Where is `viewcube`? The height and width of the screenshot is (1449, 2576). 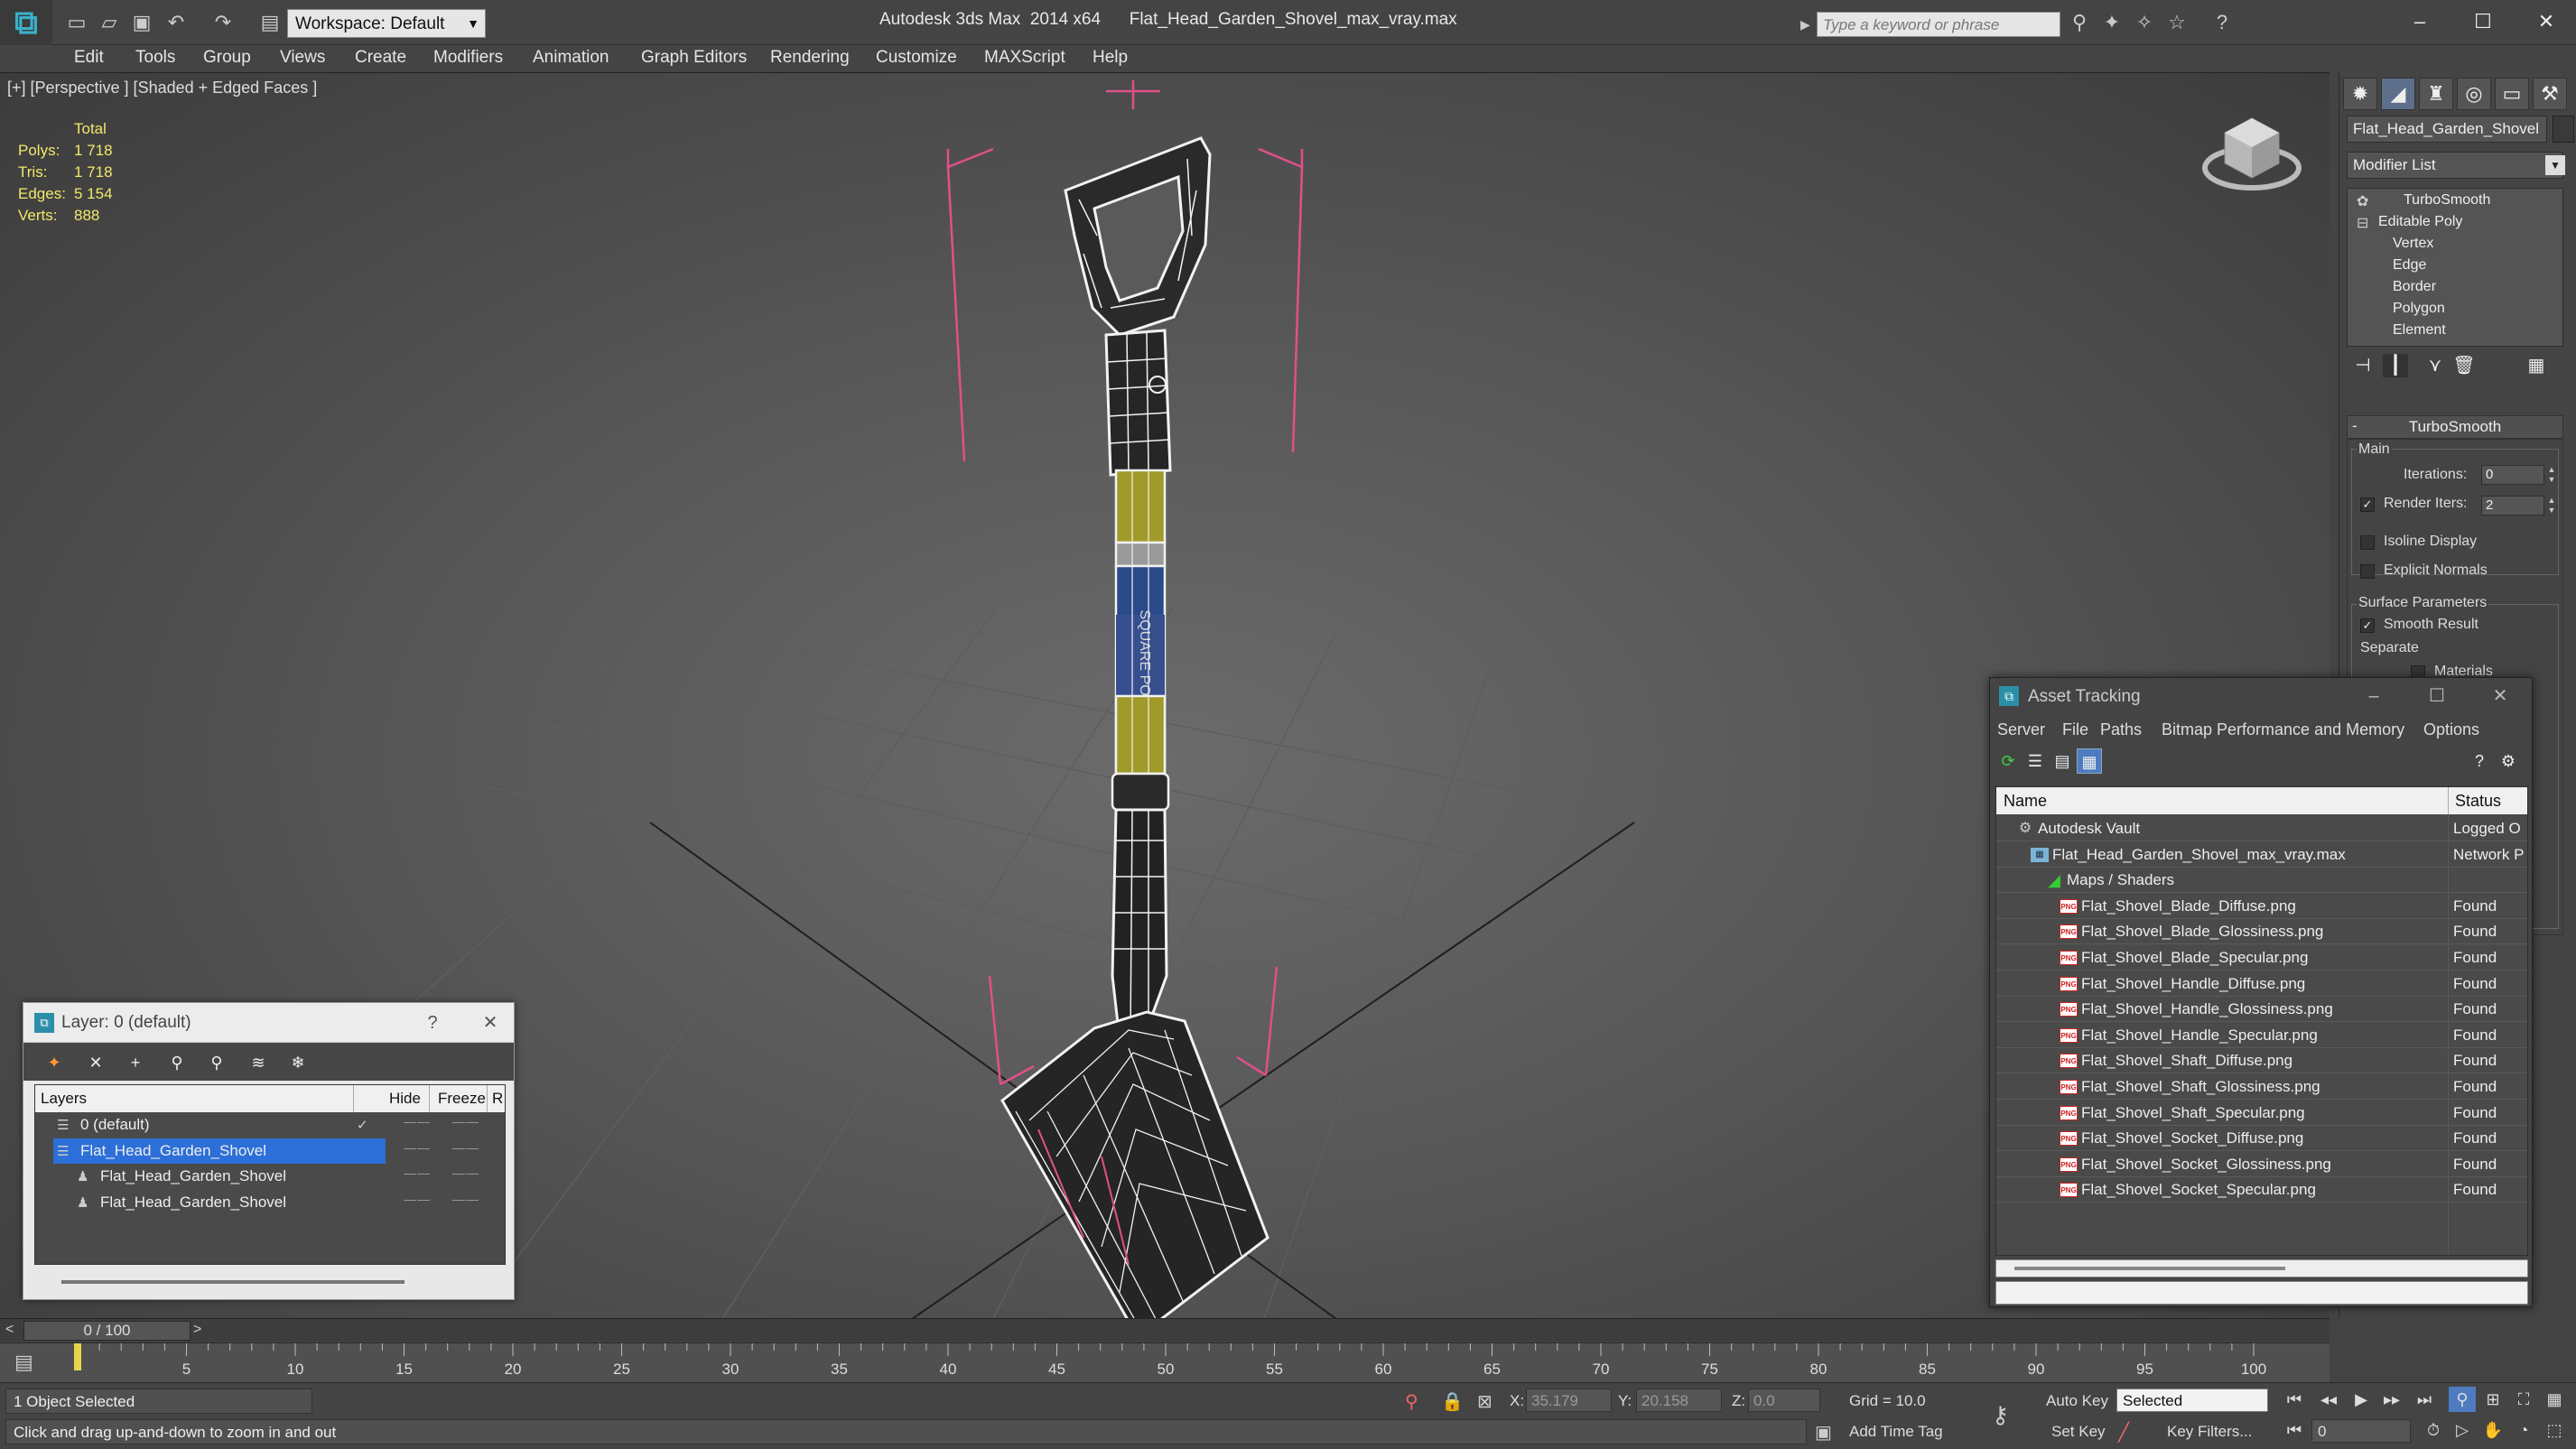
viewcube is located at coordinates (2252, 153).